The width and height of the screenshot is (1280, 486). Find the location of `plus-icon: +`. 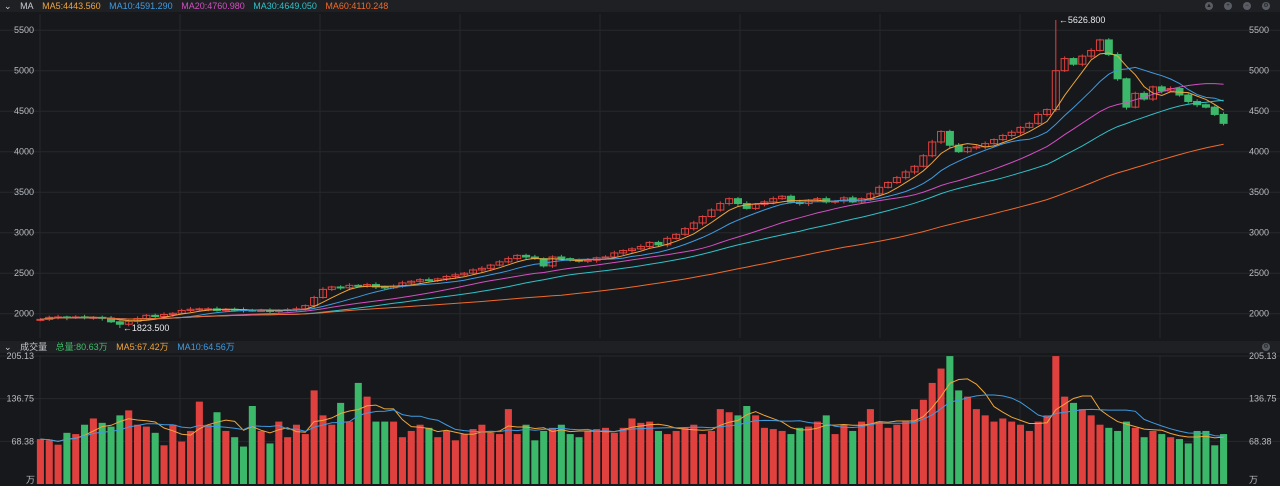

plus-icon: + is located at coordinates (1228, 6).